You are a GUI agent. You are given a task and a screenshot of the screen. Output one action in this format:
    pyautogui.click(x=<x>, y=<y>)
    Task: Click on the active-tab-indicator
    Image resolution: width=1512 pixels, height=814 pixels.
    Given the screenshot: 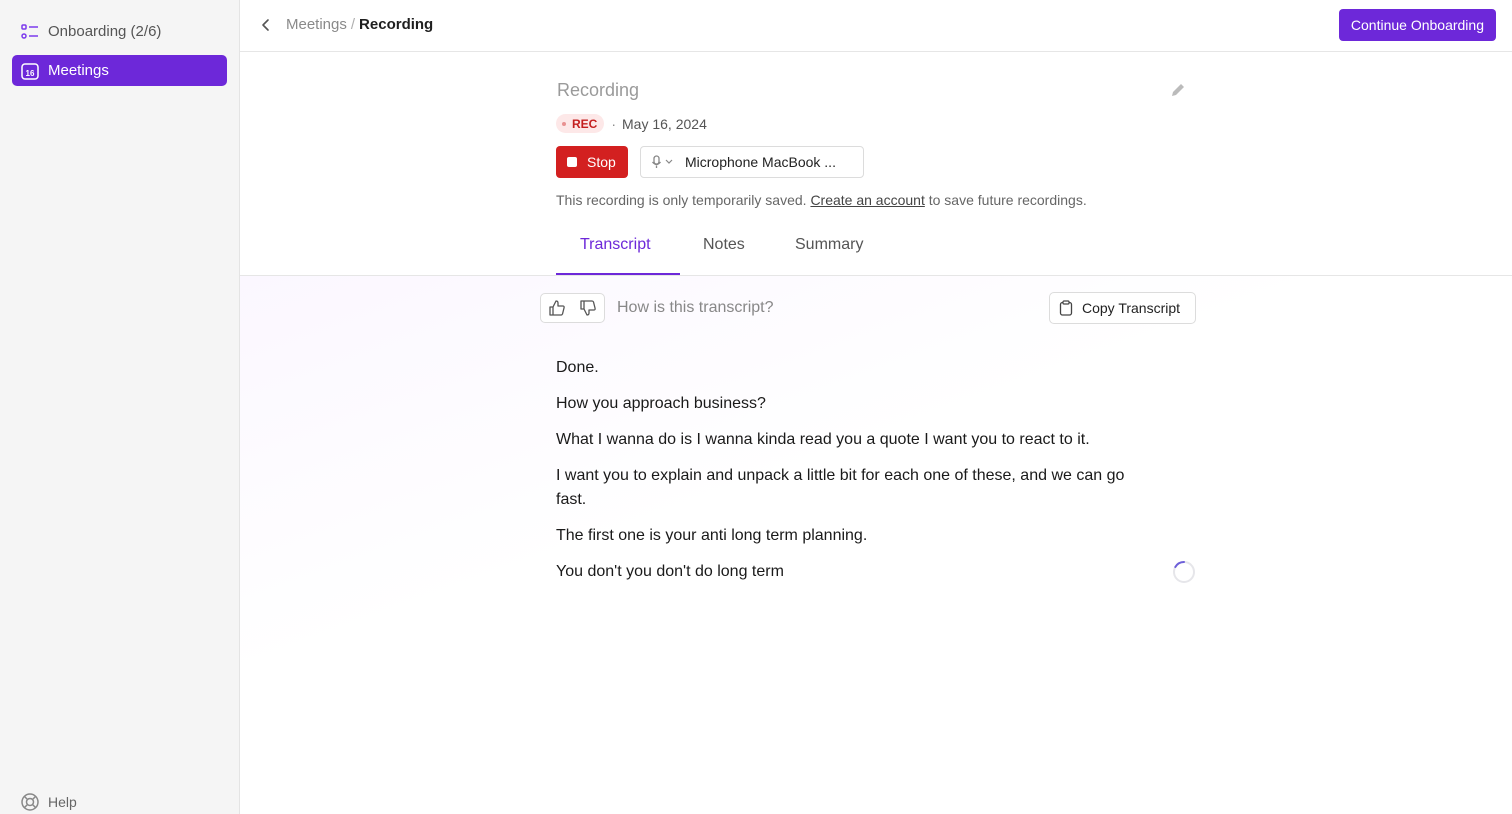 What is the action you would take?
    pyautogui.click(x=618, y=274)
    